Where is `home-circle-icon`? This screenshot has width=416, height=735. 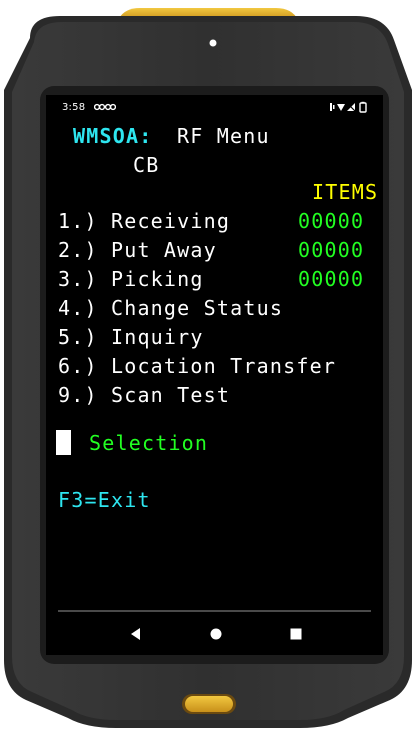 home-circle-icon is located at coordinates (216, 634).